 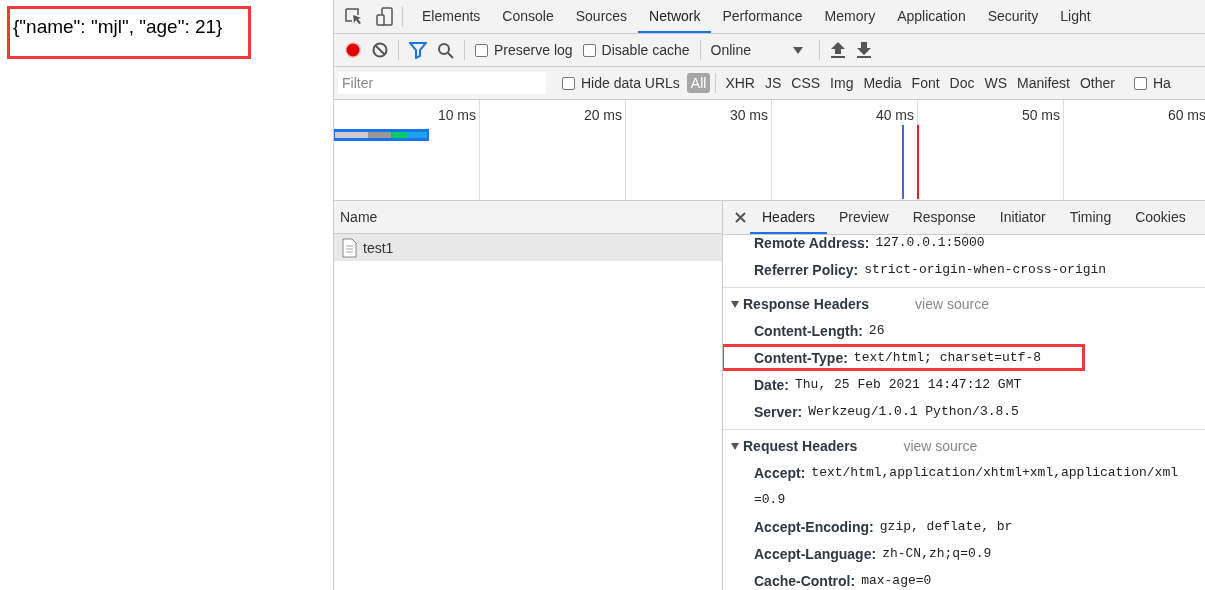 What do you see at coordinates (418, 50) in the screenshot?
I see `filter-icon` at bounding box center [418, 50].